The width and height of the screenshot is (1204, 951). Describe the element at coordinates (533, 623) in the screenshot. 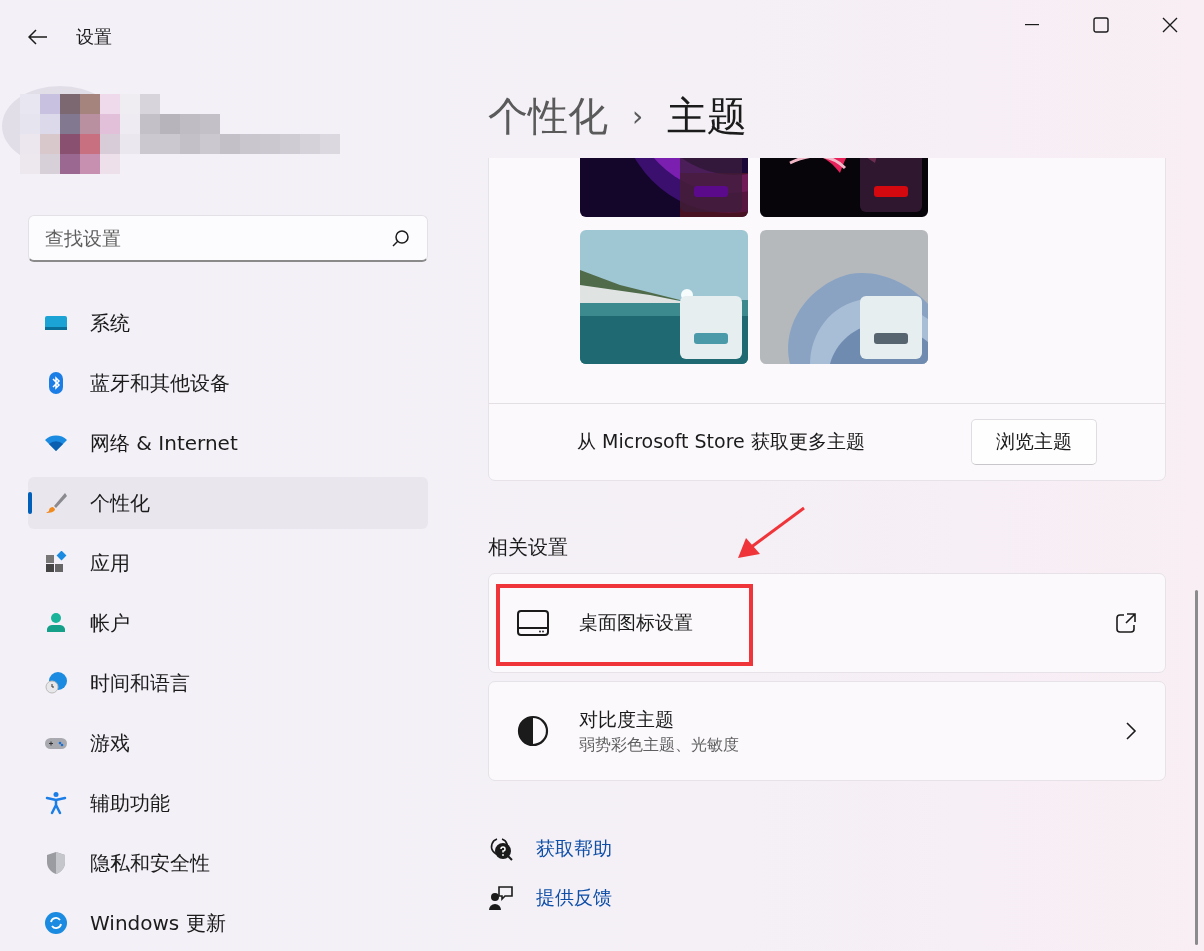

I see `monitor-icon` at that location.